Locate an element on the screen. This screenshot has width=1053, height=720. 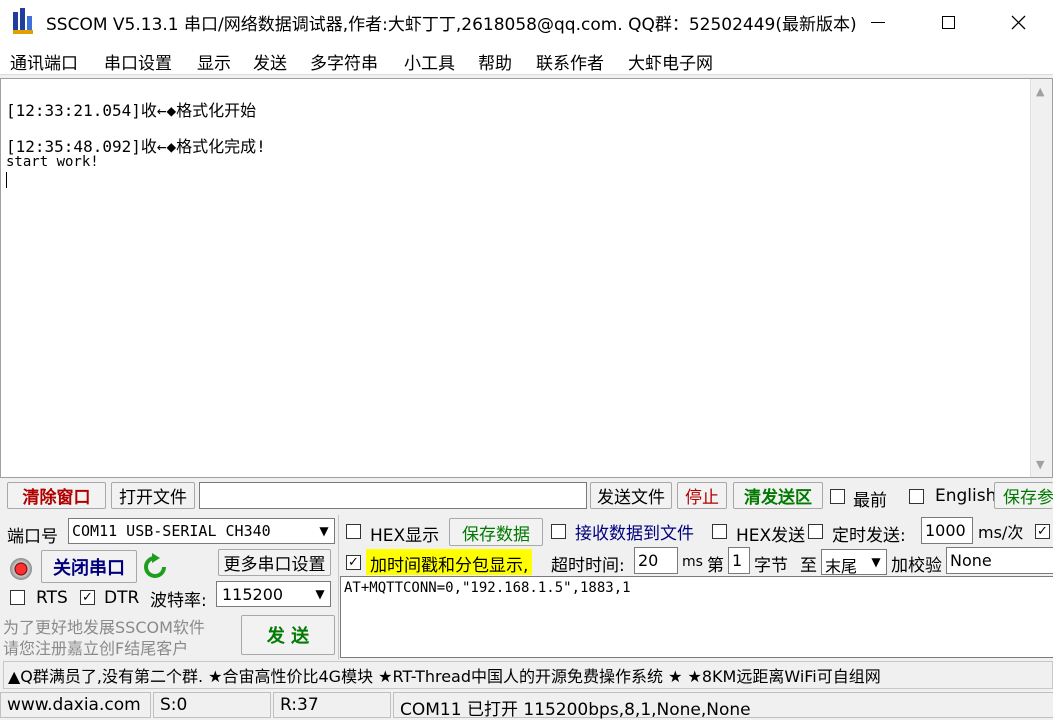
menu-contact-author: 联系作者 is located at coordinates (570, 61).